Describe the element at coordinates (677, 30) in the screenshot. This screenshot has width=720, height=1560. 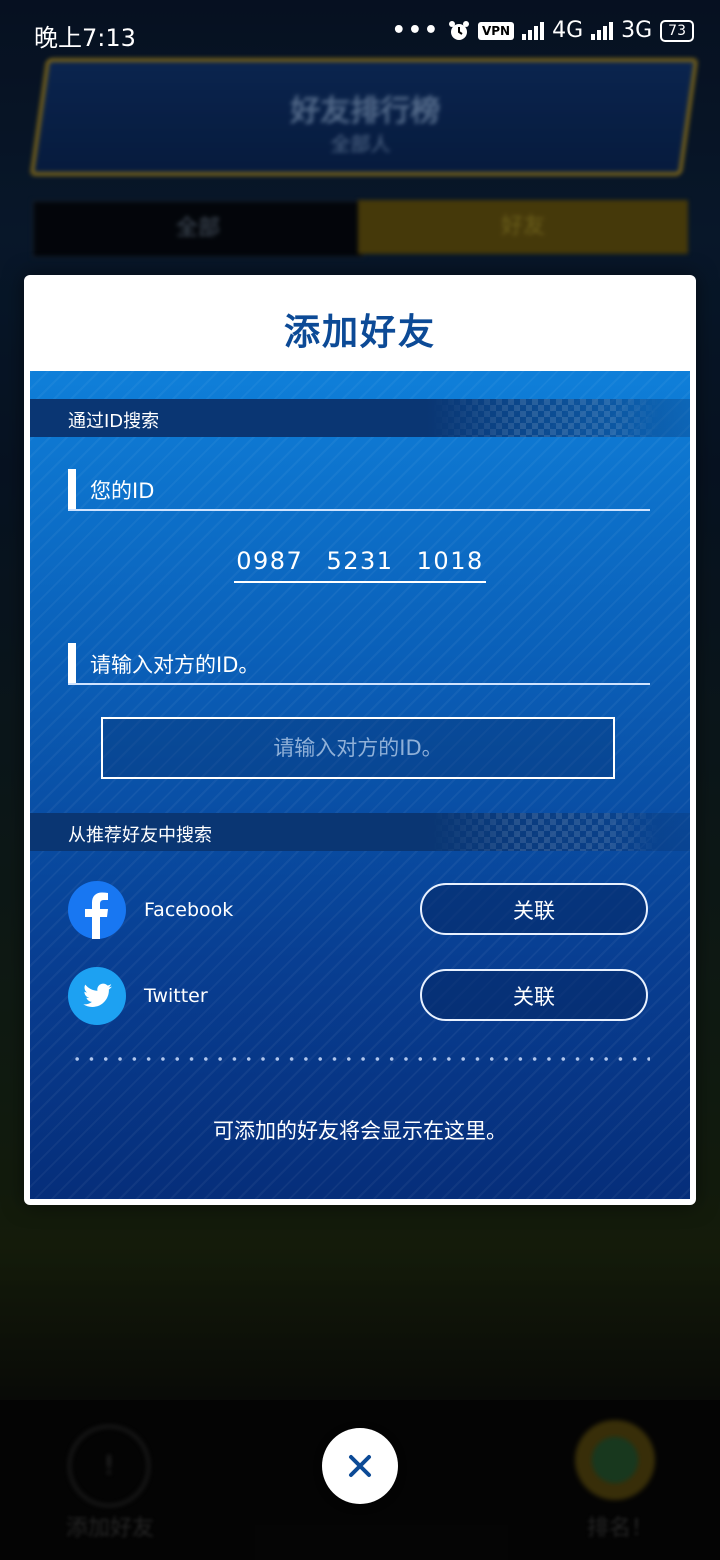
I see `battery-icon: 73` at that location.